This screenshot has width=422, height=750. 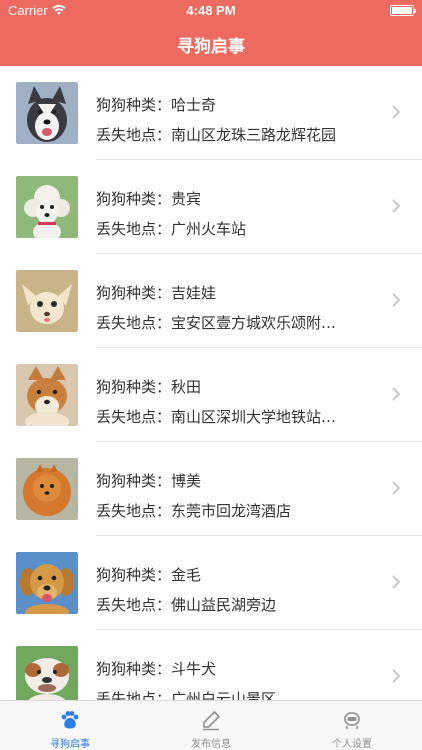 I want to click on header: Carrier 4:48 PM 寻狗启事, so click(x=211, y=33).